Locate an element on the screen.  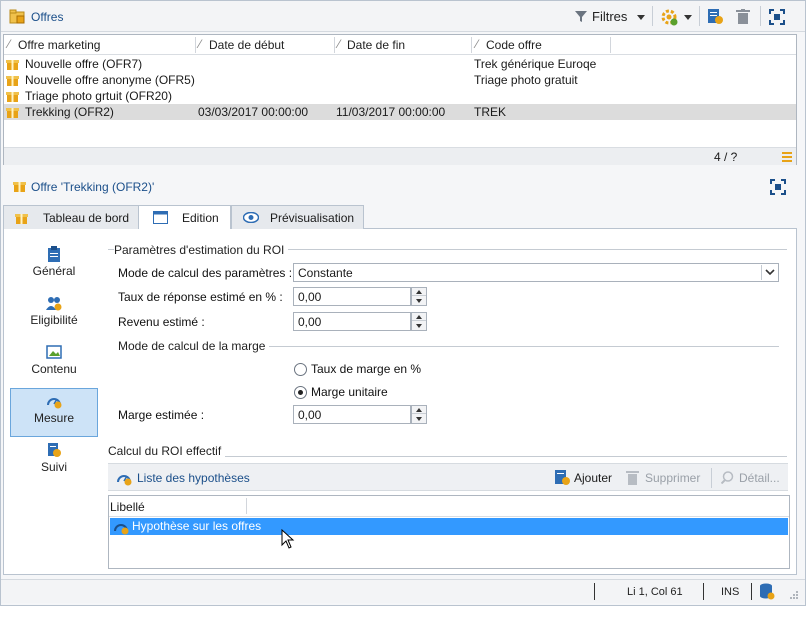
tab-dashboard: Tableau de bord is located at coordinates (71, 217).